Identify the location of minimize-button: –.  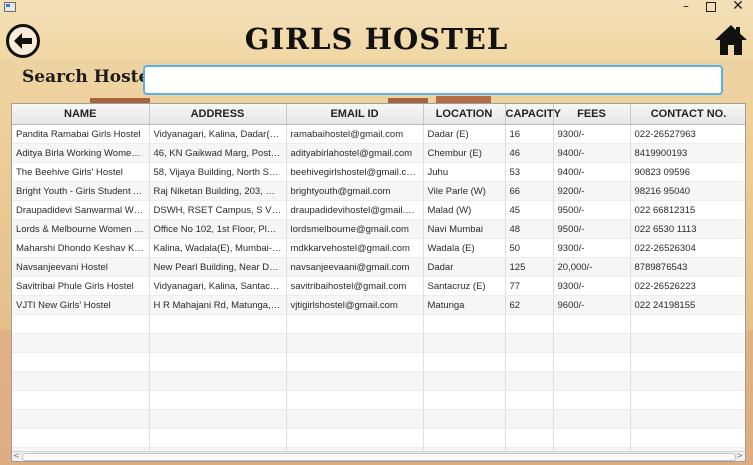
(686, 7).